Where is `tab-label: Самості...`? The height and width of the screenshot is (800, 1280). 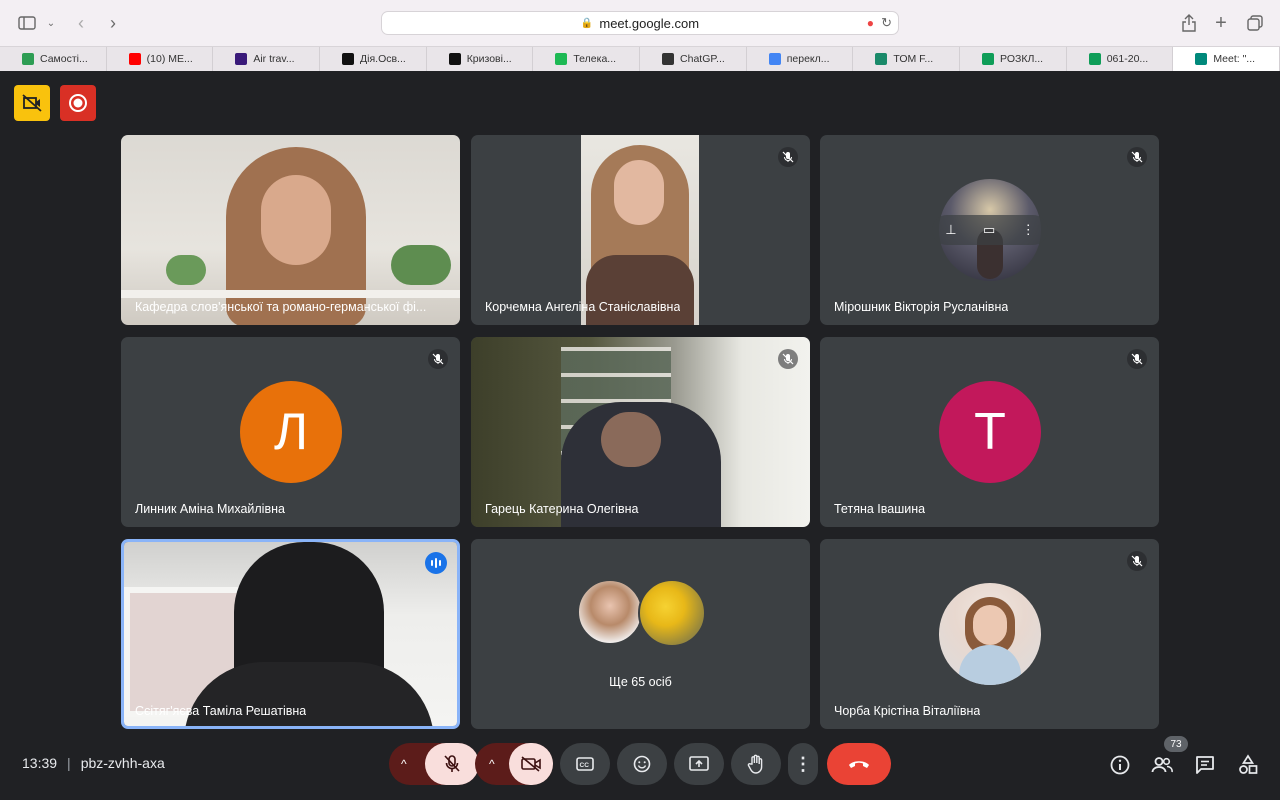 tab-label: Самості... is located at coordinates (64, 59).